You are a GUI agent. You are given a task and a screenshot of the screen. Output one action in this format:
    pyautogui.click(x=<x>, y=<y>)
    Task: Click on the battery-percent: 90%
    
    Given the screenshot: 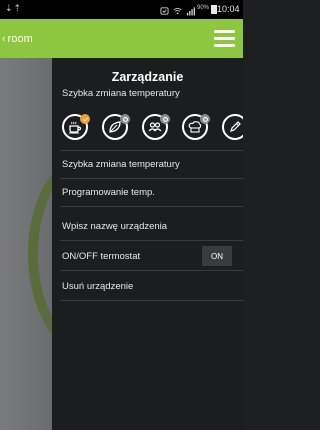 What is the action you would take?
    pyautogui.click(x=202, y=8)
    